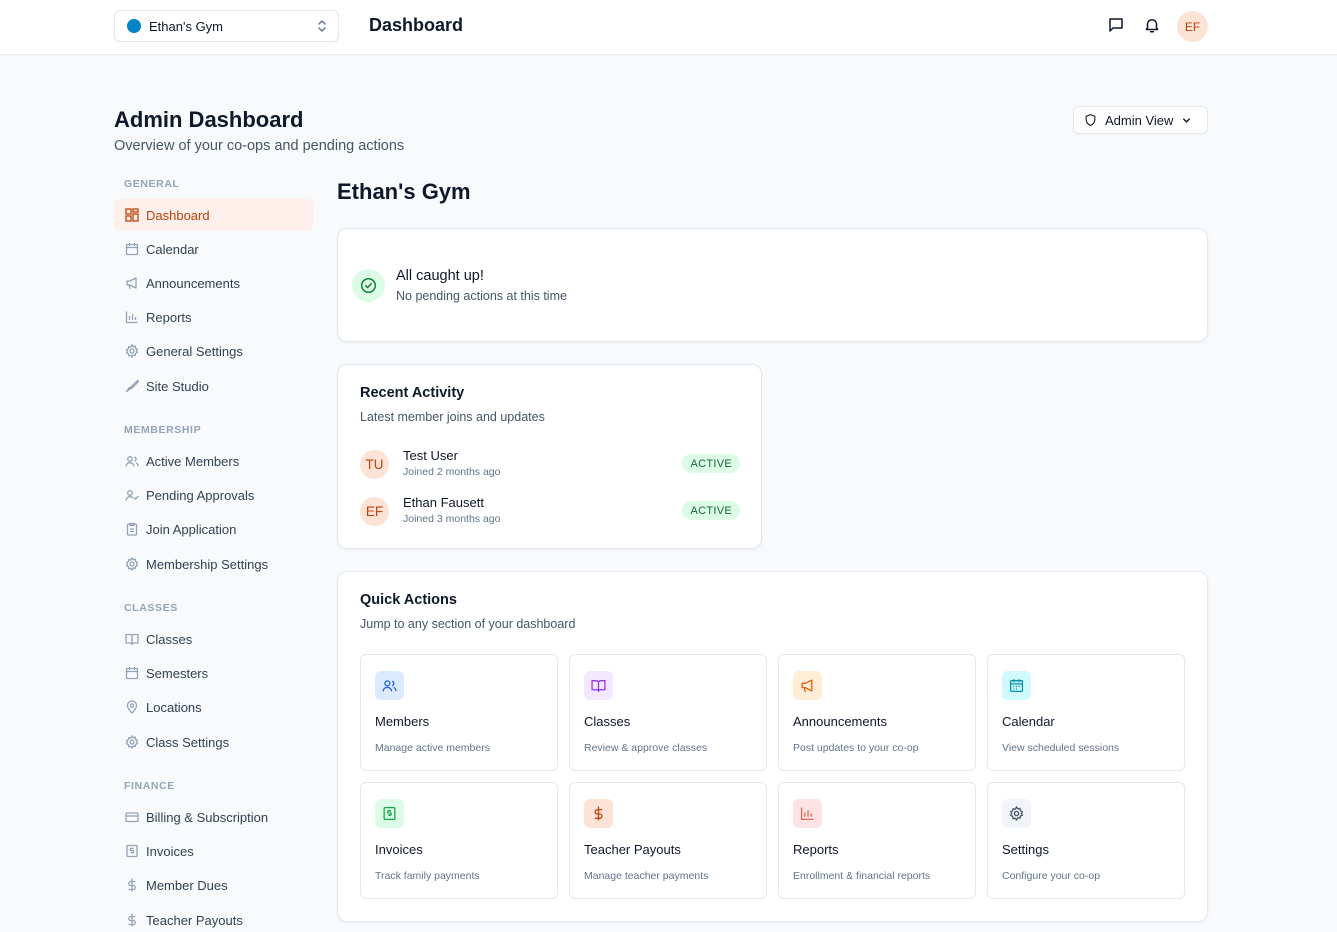 The height and width of the screenshot is (932, 1337). What do you see at coordinates (200, 495) in the screenshot?
I see `sidebar-item-label: Pending Approvals` at bounding box center [200, 495].